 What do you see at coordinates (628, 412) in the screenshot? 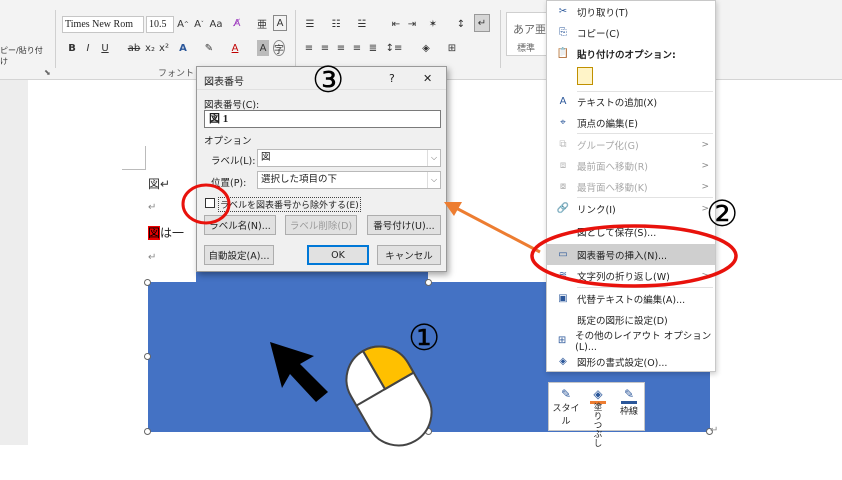
I see `outline-button-label: 枠線` at bounding box center [628, 412].